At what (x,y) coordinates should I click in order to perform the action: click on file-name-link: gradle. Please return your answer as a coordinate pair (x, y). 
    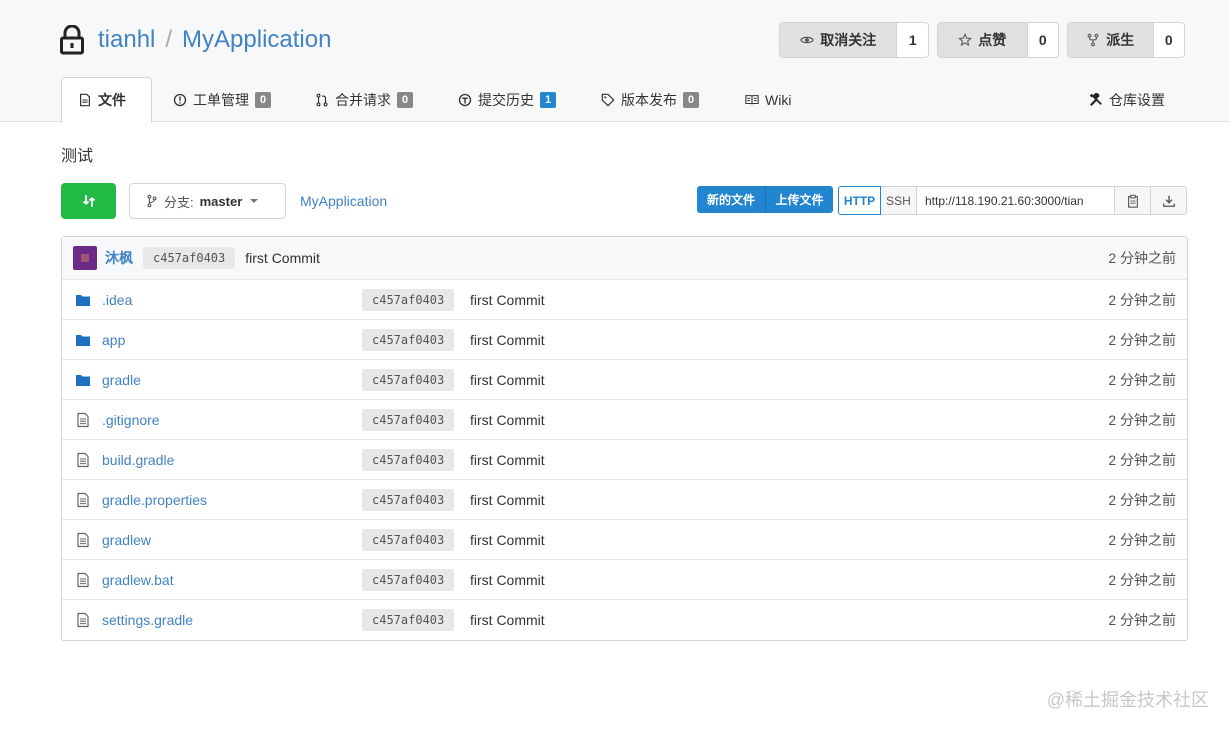
    Looking at the image, I should click on (121, 380).